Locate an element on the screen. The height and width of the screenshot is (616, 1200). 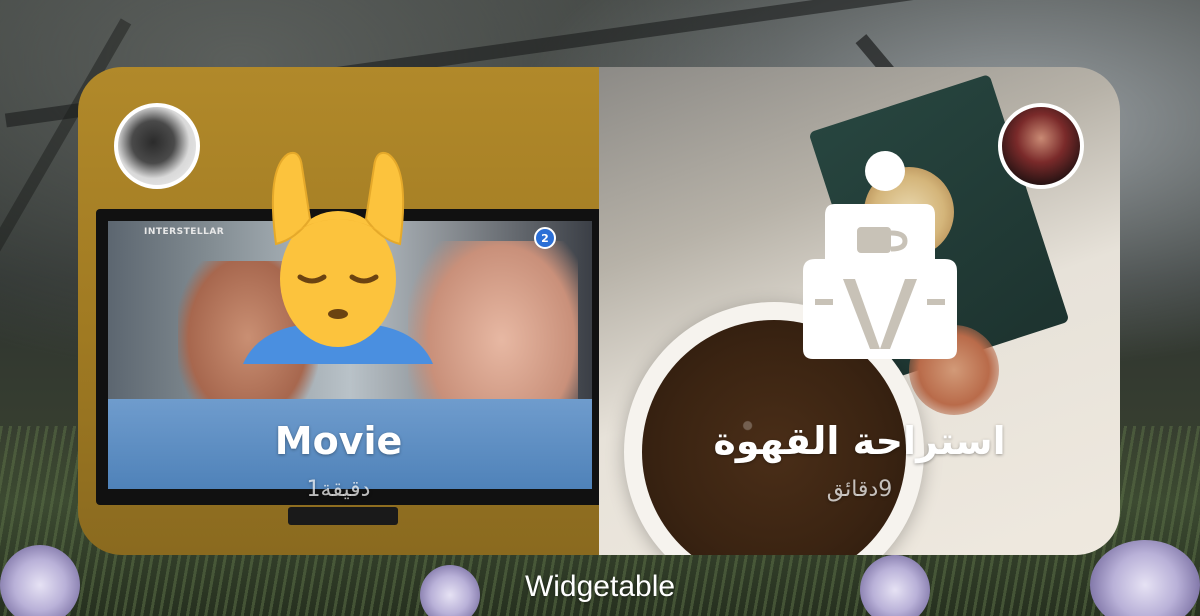
panel-title: استراحة القهوة is located at coordinates (859, 441).